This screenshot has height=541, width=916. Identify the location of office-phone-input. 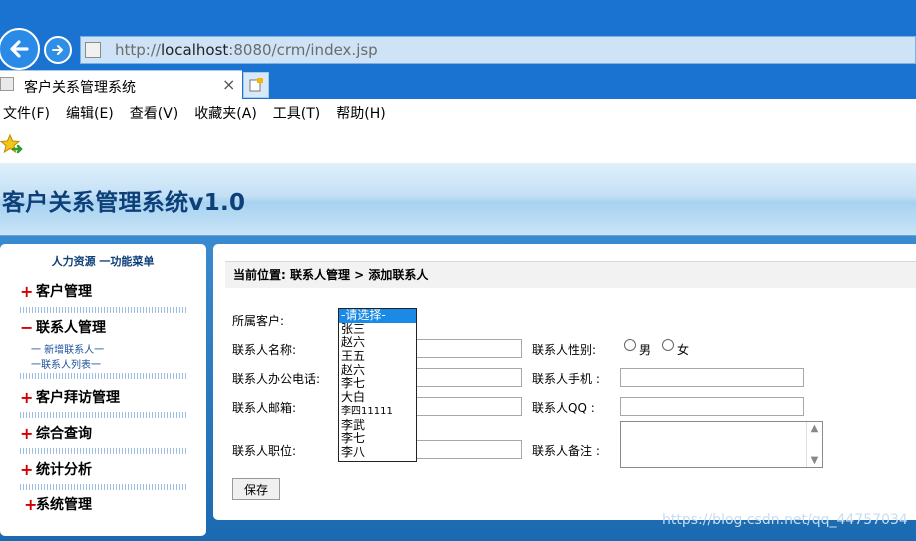
(467, 377).